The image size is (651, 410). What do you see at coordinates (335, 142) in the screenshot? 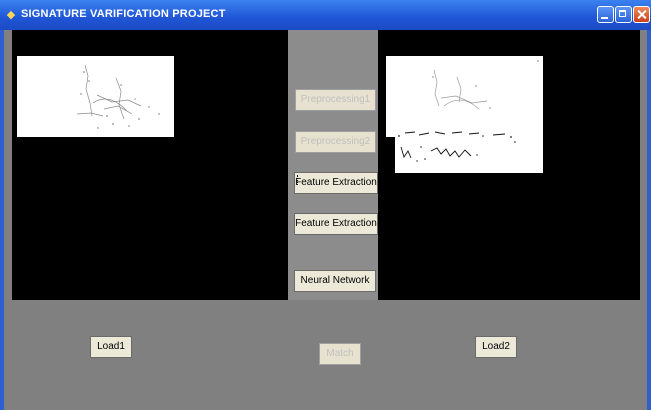
I see `preprocessing2-button: Preprocessing2` at bounding box center [335, 142].